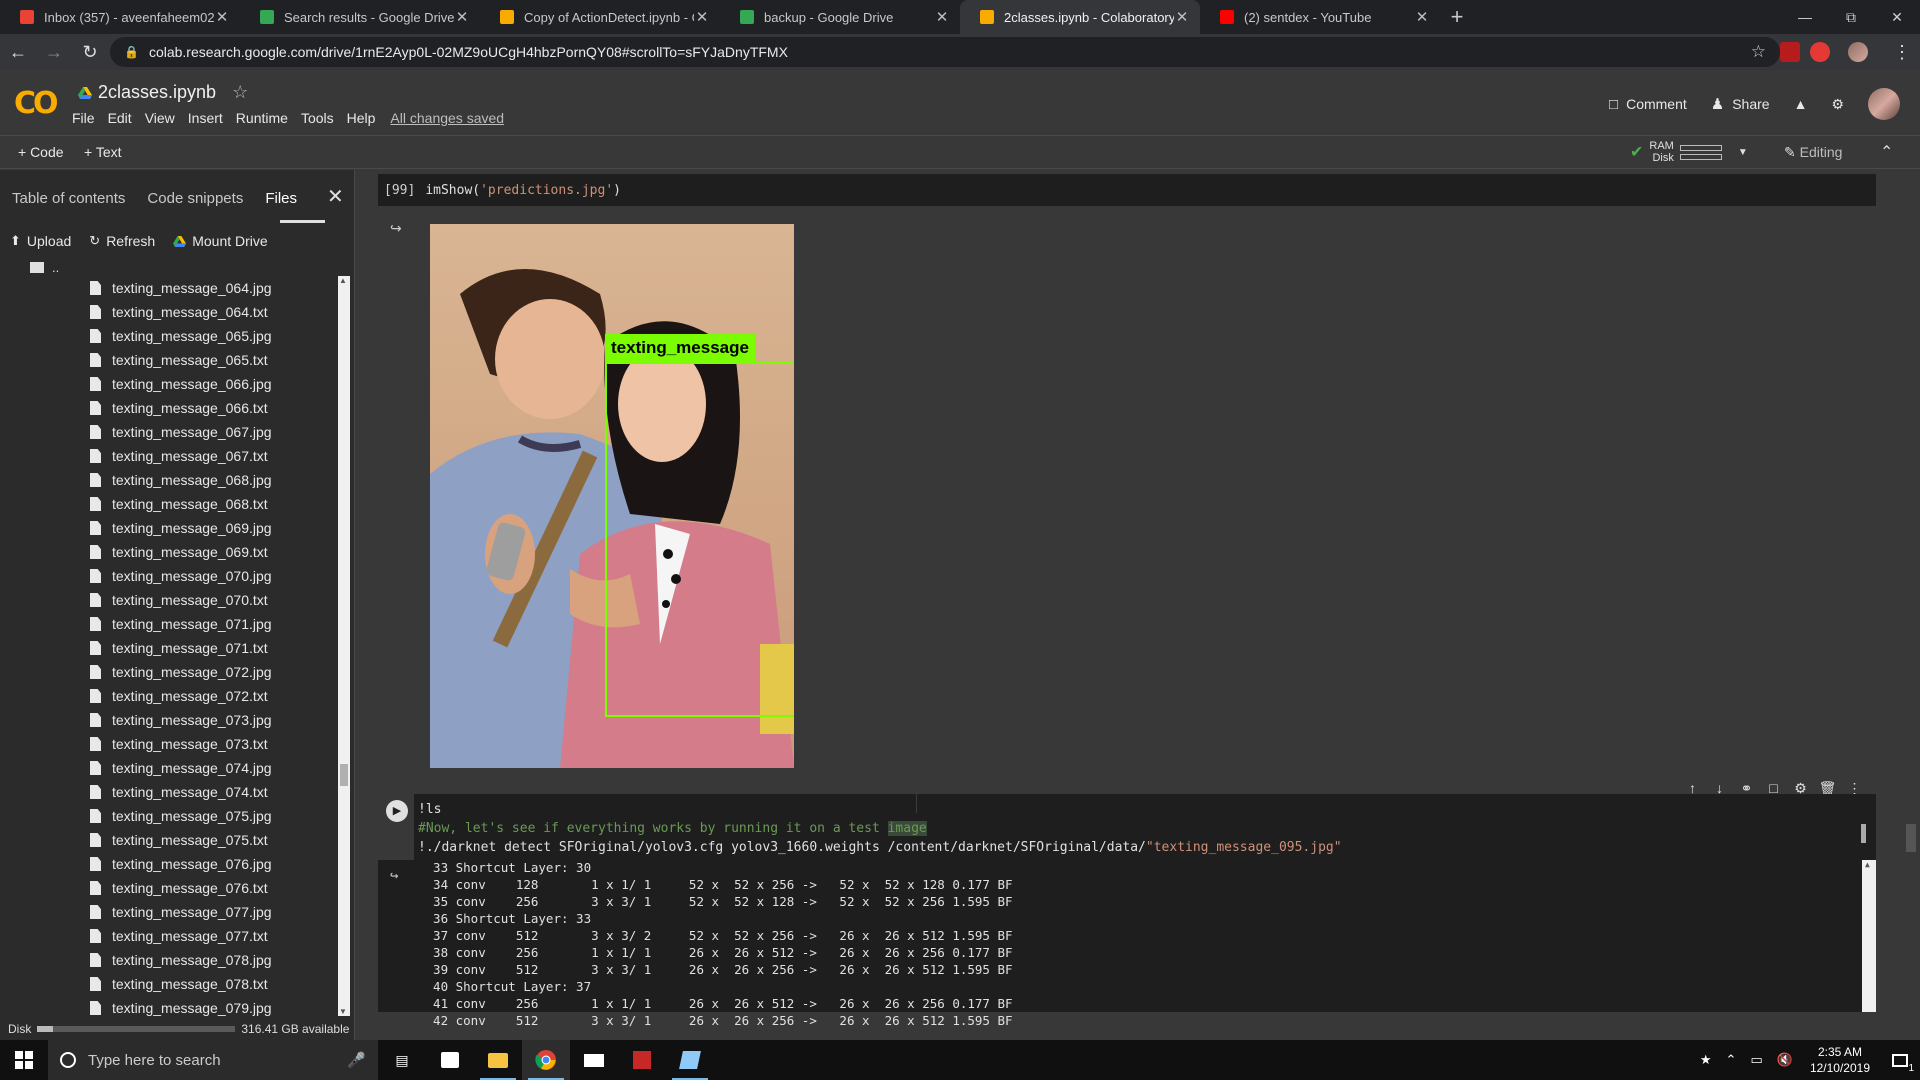 The height and width of the screenshot is (1080, 1920). Describe the element at coordinates (169, 648) in the screenshot. I see `file-list-item: texting_message_071.txt` at that location.